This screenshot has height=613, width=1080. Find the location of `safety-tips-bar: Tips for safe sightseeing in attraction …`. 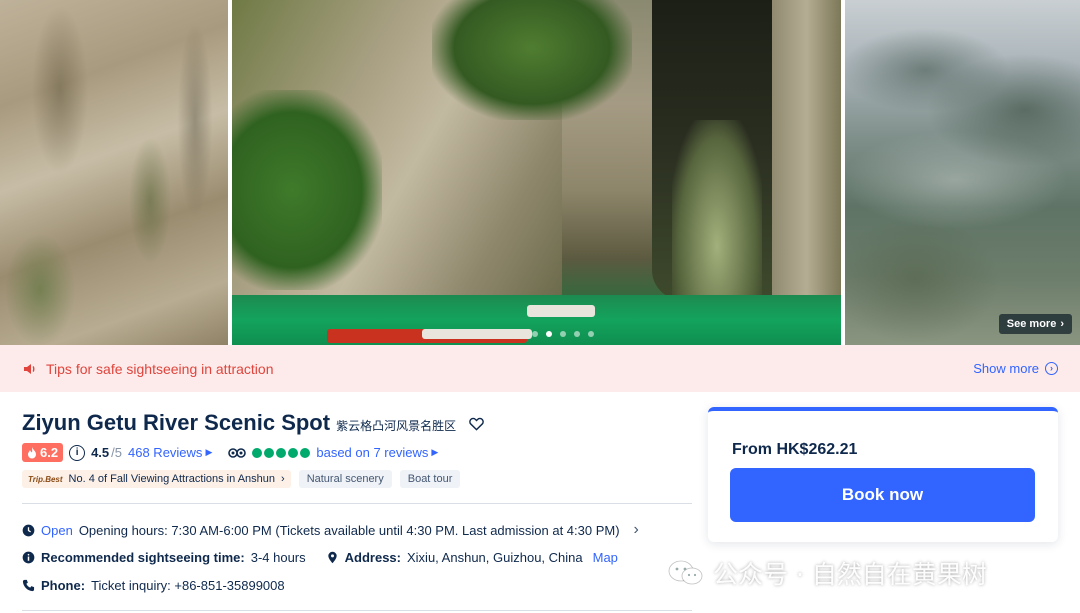

safety-tips-bar: Tips for safe sightseeing in attraction … is located at coordinates (540, 368).